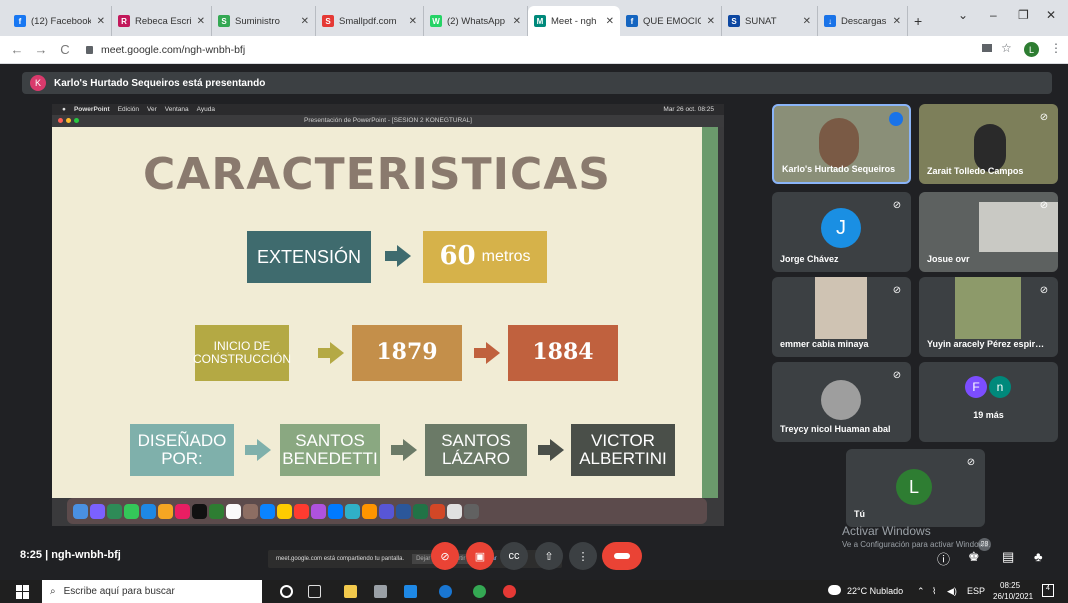 Image resolution: width=1068 pixels, height=603 pixels. What do you see at coordinates (963, 15) in the screenshot?
I see `tab-search-icon: ⌄` at bounding box center [963, 15].